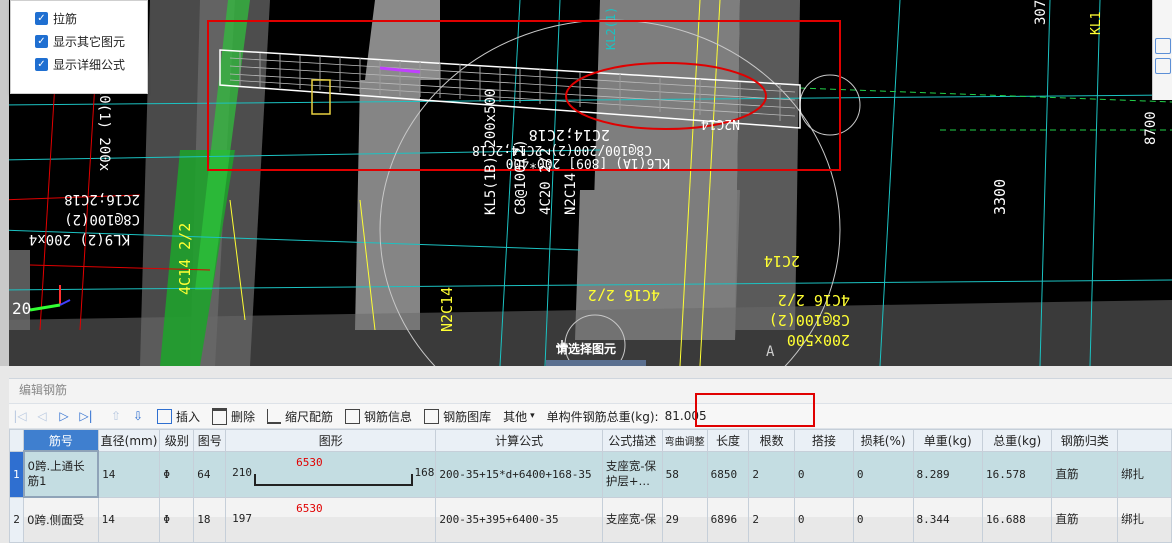  What do you see at coordinates (61, 474) in the screenshot?
I see `cell-bar-no: 0跨.上通长筋1` at bounding box center [61, 474].